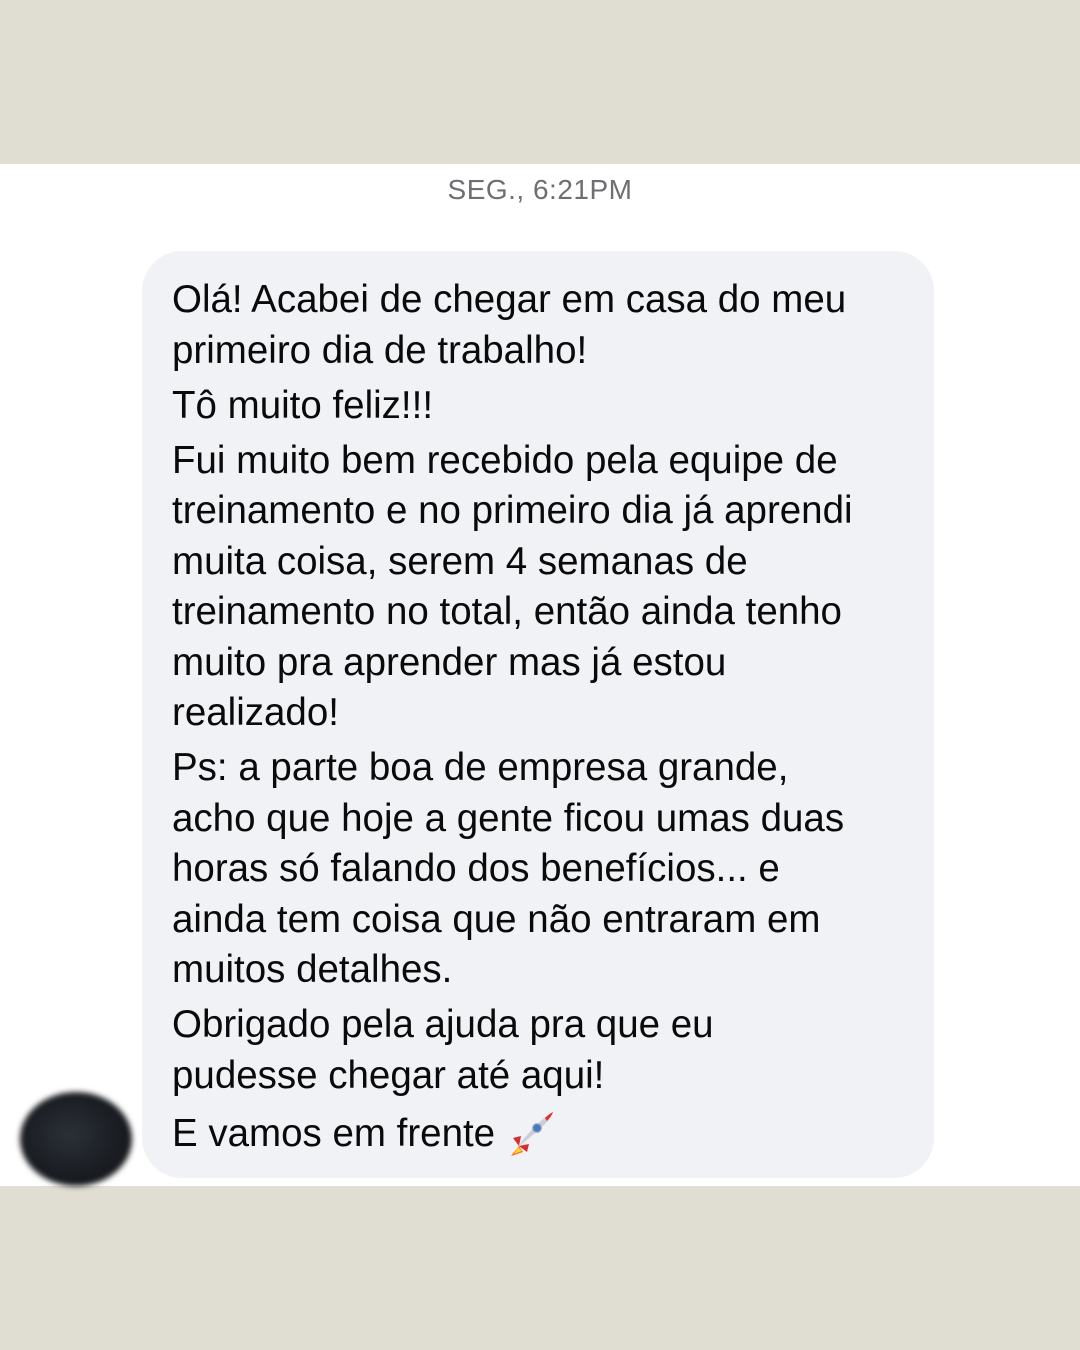 This screenshot has width=1080, height=1350. What do you see at coordinates (480, 767) in the screenshot?
I see `message-line: Ps: a parte boa de empresa grande,` at bounding box center [480, 767].